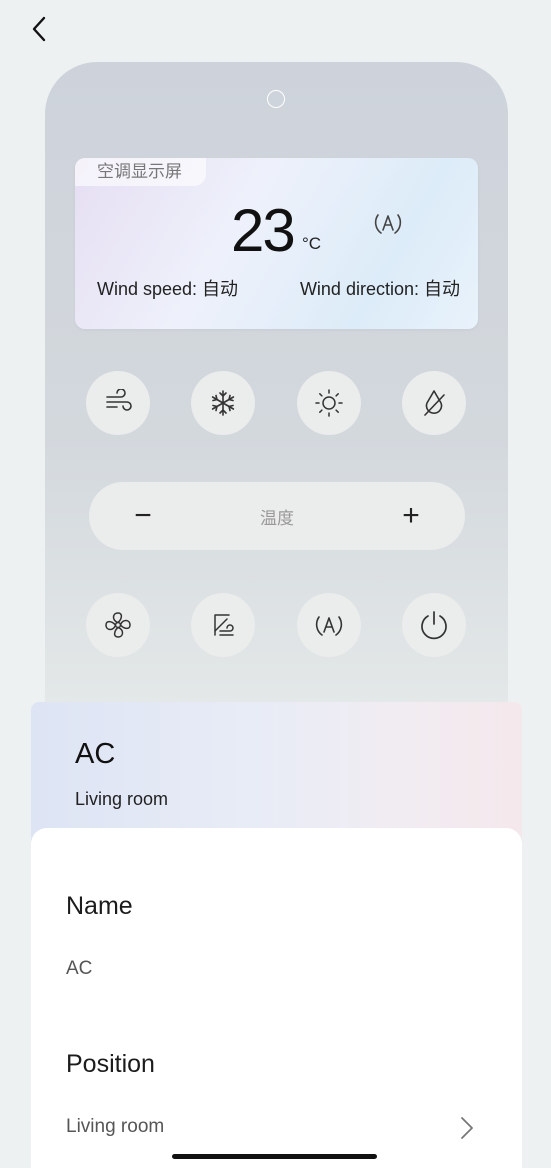  I want to click on snowflake-icon, so click(223, 403).